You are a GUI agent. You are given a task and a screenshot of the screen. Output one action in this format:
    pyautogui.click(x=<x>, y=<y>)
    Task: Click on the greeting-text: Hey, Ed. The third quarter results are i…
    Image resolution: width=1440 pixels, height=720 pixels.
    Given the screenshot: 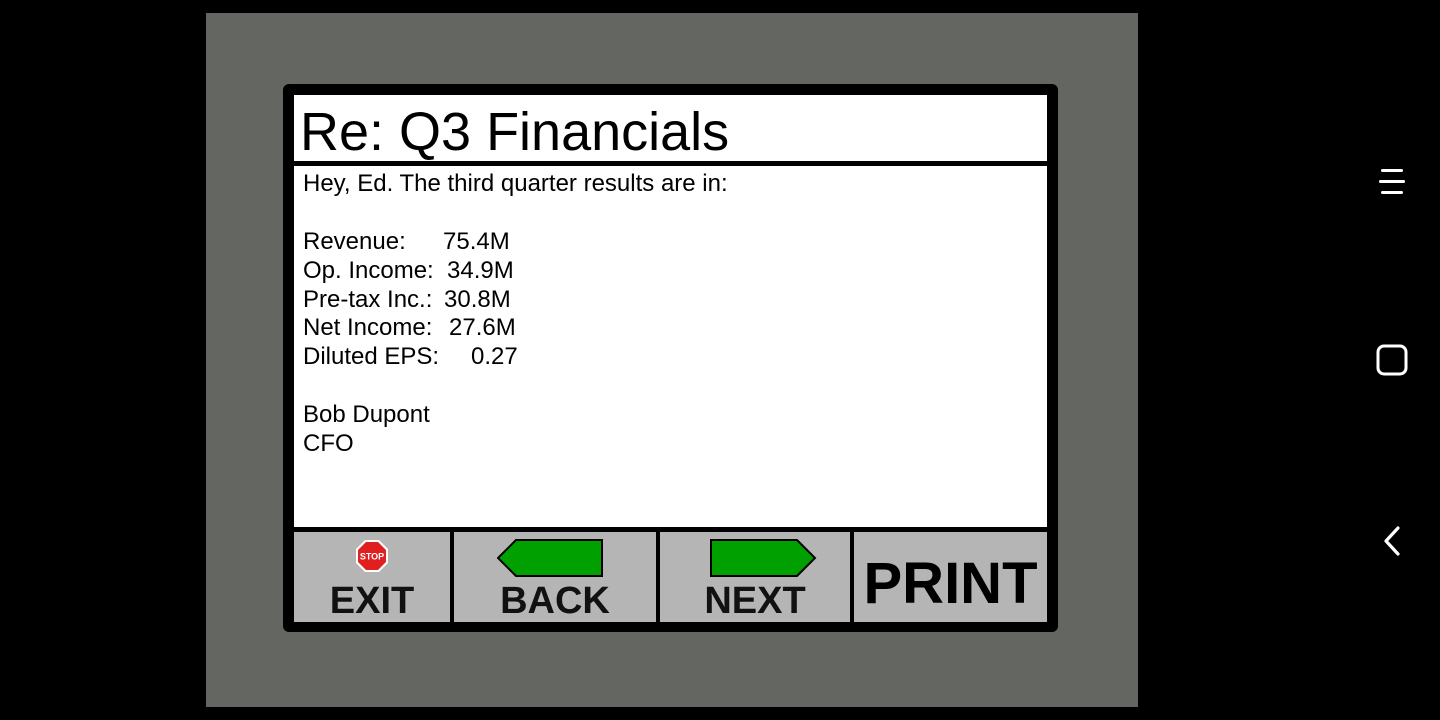 What is the action you would take?
    pyautogui.click(x=515, y=183)
    